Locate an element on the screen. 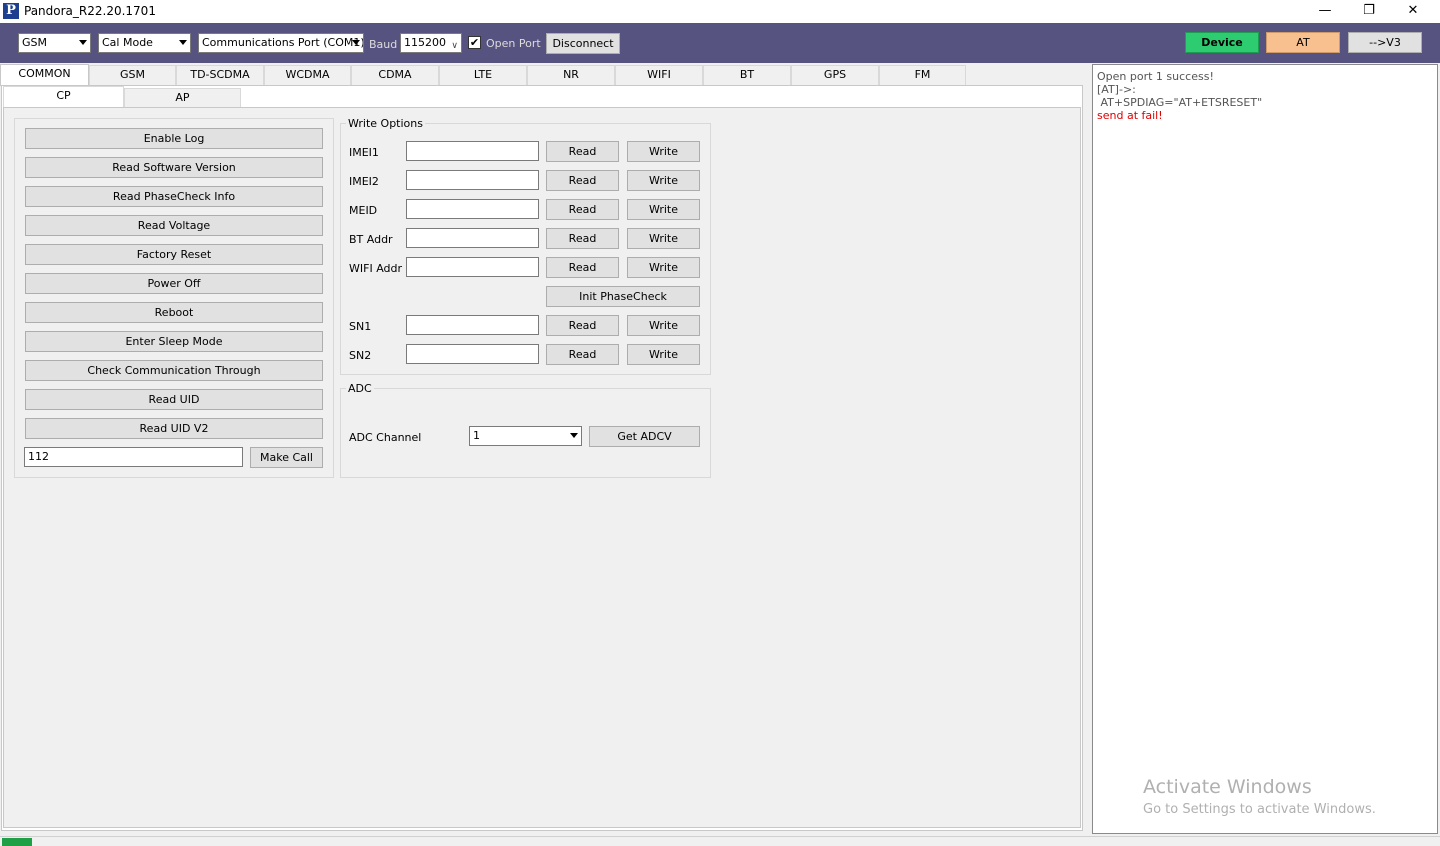  tab-bt: BT is located at coordinates (747, 75).